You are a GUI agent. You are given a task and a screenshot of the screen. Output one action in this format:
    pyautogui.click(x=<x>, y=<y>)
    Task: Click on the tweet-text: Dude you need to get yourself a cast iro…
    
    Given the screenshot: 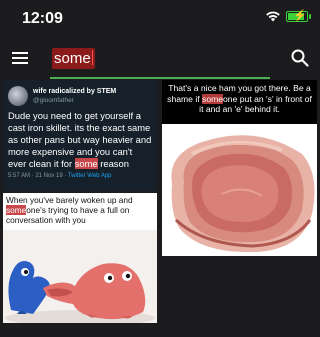 What is the action you would take?
    pyautogui.click(x=80, y=139)
    